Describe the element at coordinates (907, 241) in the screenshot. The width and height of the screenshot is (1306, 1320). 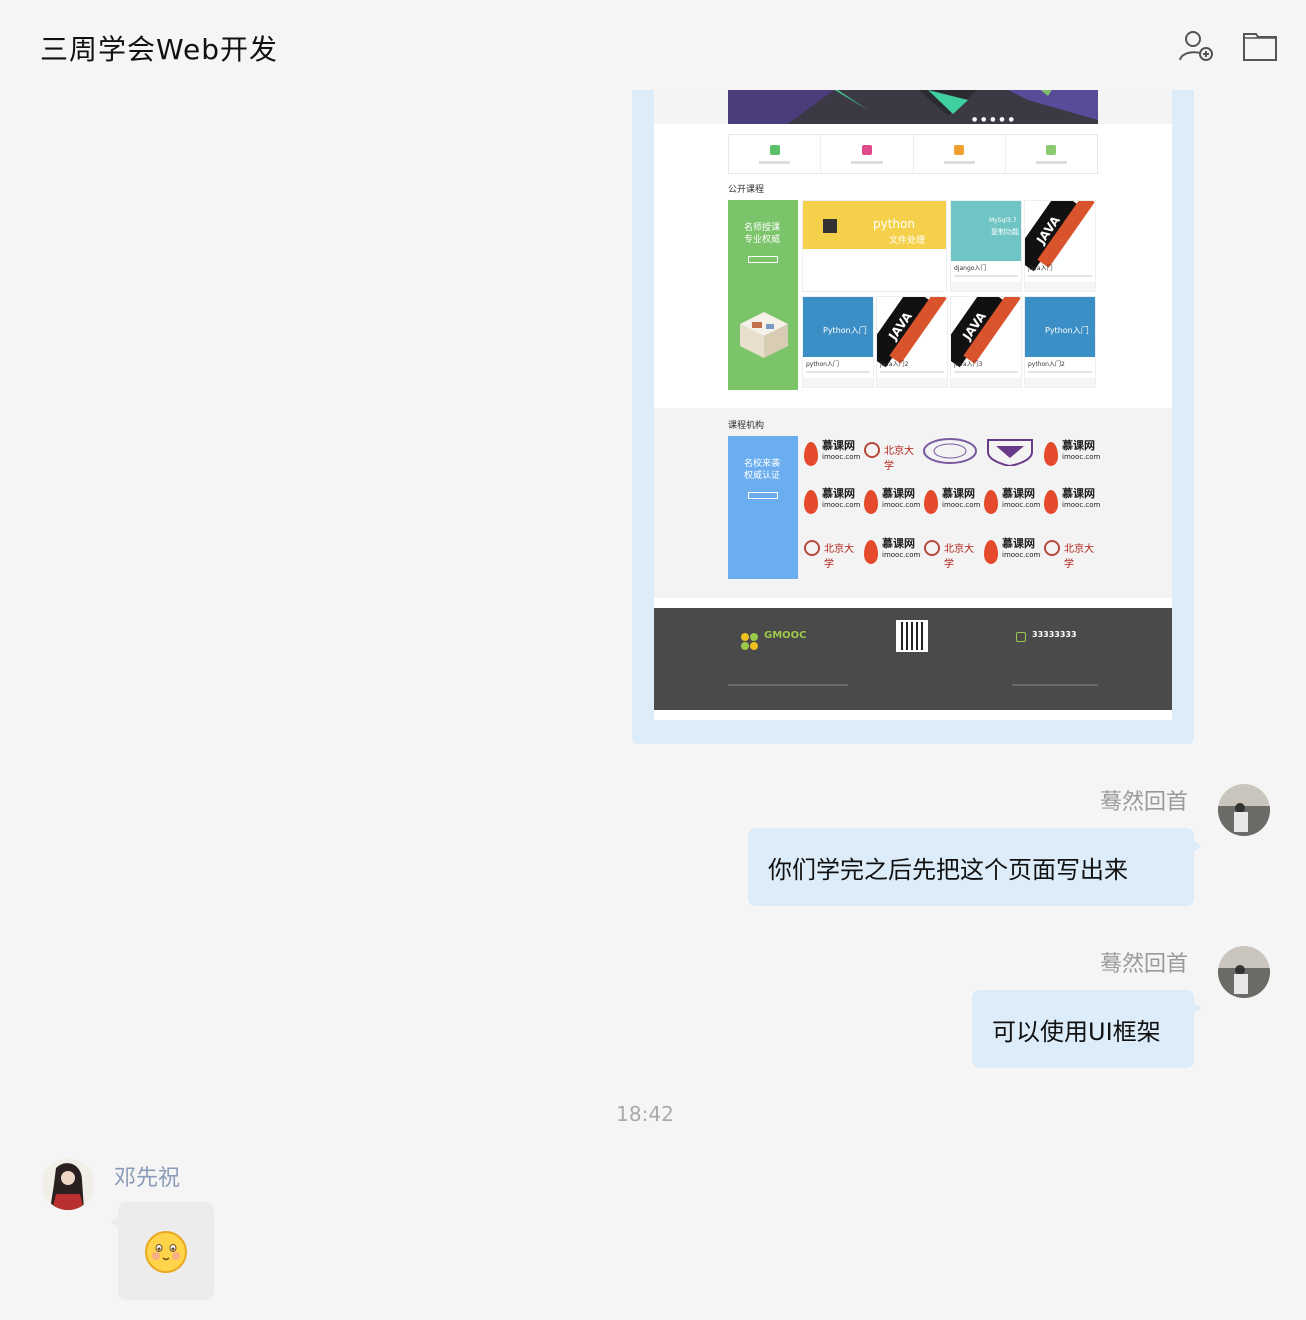
I see `python-sub: 文件处理` at that location.